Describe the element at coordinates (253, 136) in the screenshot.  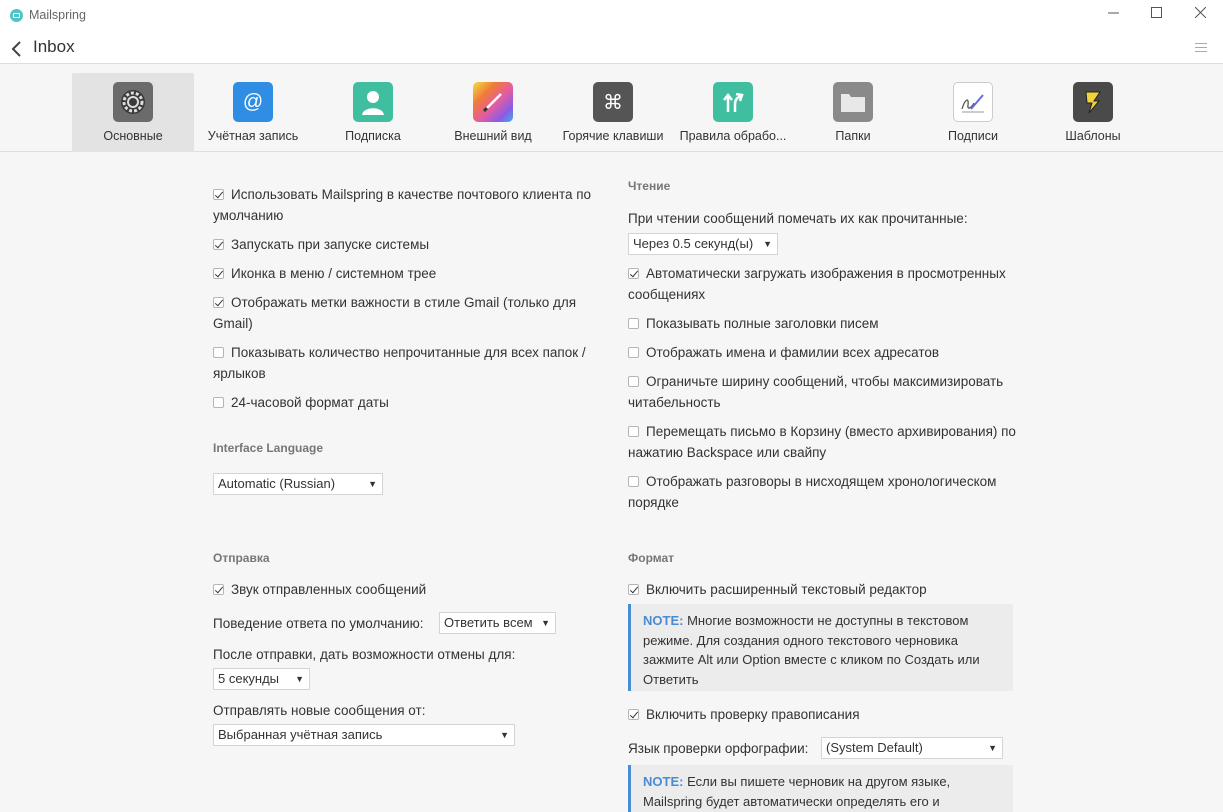
I see `tab-label: Учётная запись` at that location.